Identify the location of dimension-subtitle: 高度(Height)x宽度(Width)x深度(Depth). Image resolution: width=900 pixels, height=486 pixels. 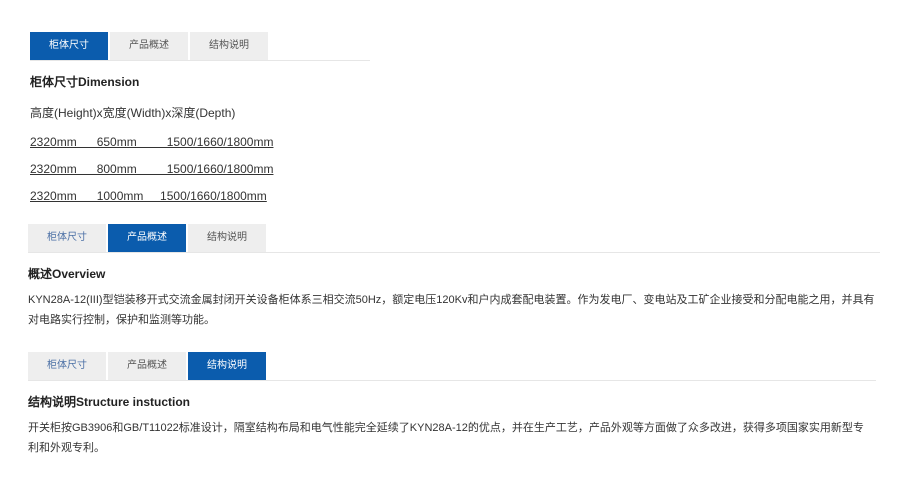
(133, 113).